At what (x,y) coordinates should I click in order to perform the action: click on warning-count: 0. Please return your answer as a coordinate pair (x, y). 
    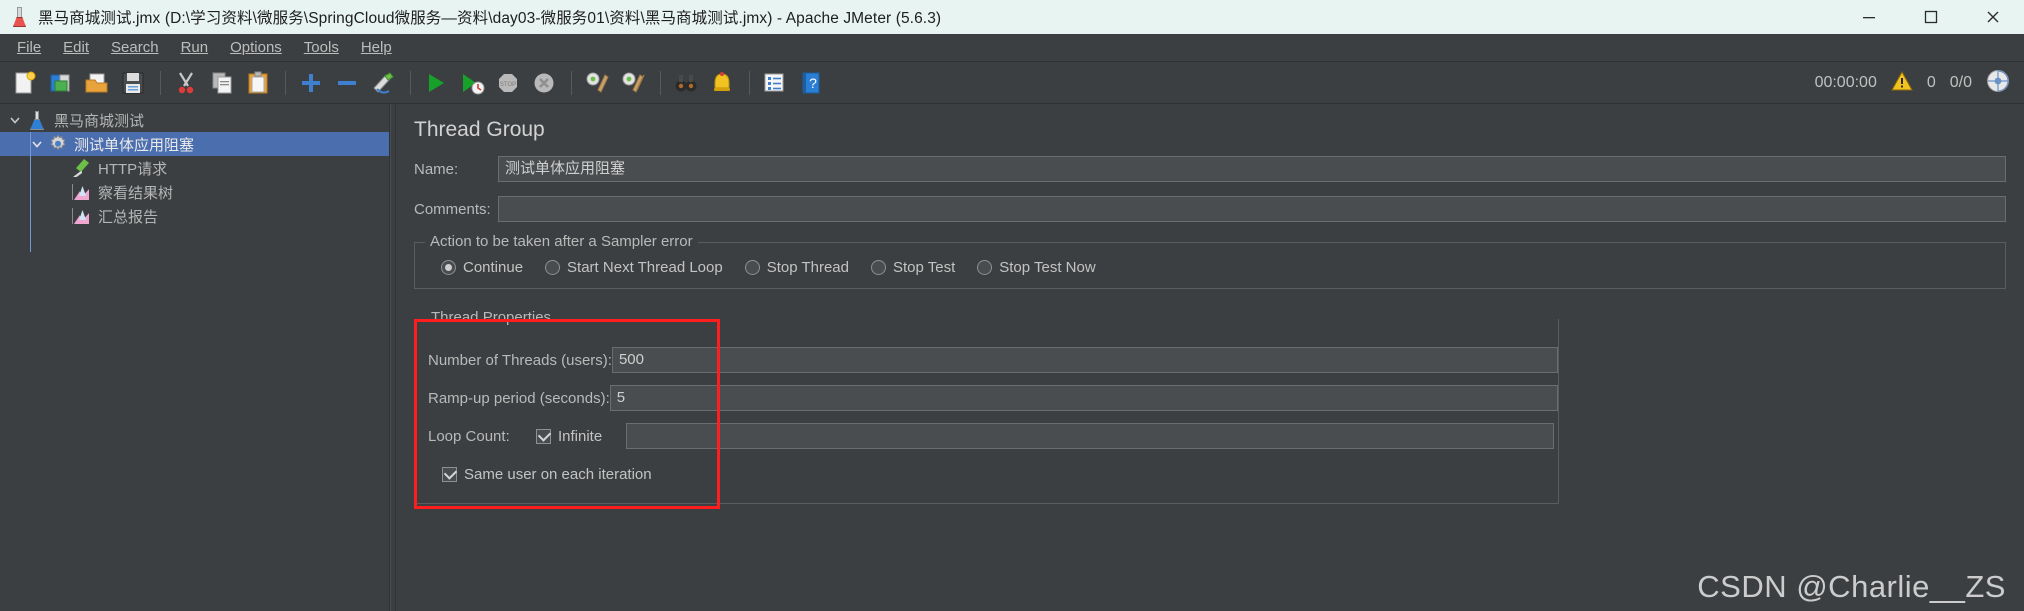
    Looking at the image, I should click on (1931, 82).